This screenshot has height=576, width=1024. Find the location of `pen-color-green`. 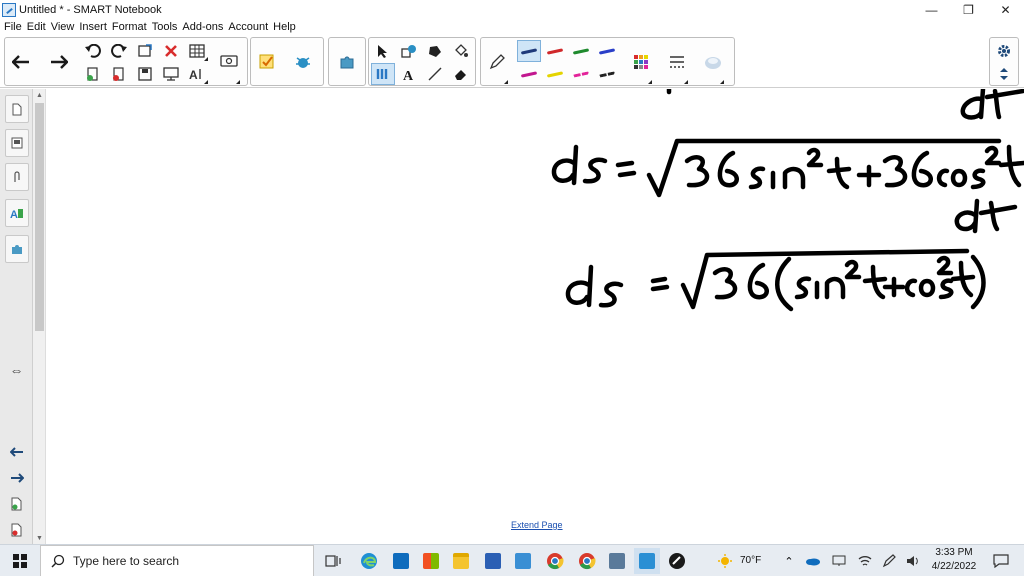

pen-color-green is located at coordinates (581, 51).